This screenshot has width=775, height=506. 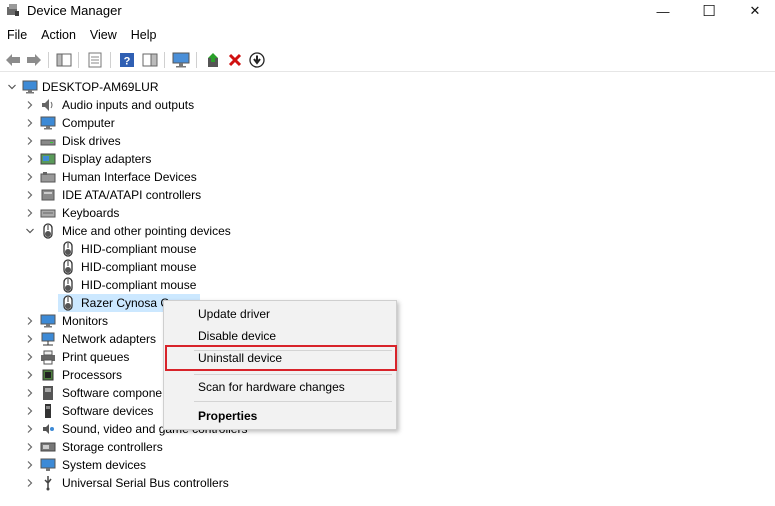 I want to click on scan-hardware-button, so click(x=181, y=60).